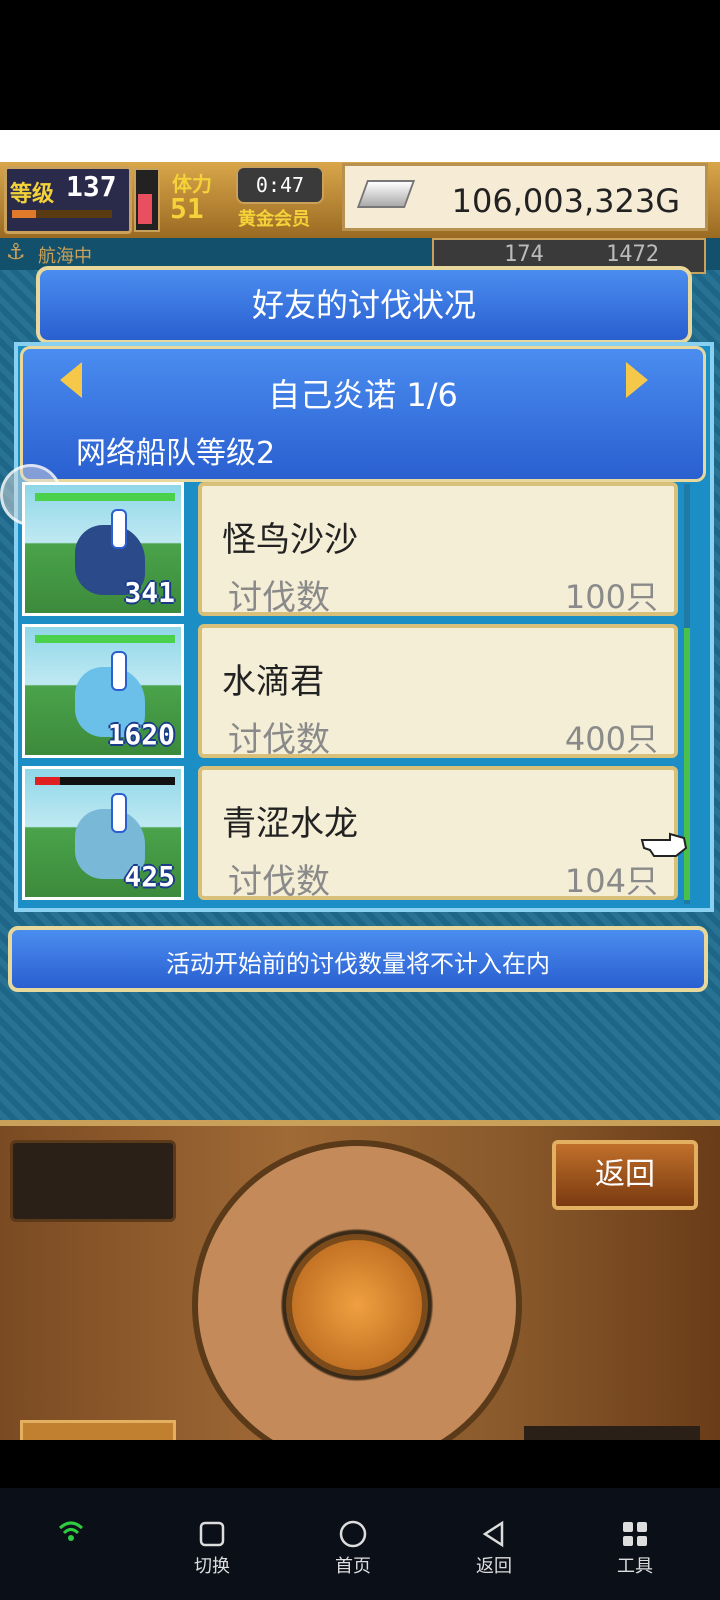 Image resolution: width=720 pixels, height=1600 pixels. I want to click on kill-count-value: 400只, so click(611, 739).